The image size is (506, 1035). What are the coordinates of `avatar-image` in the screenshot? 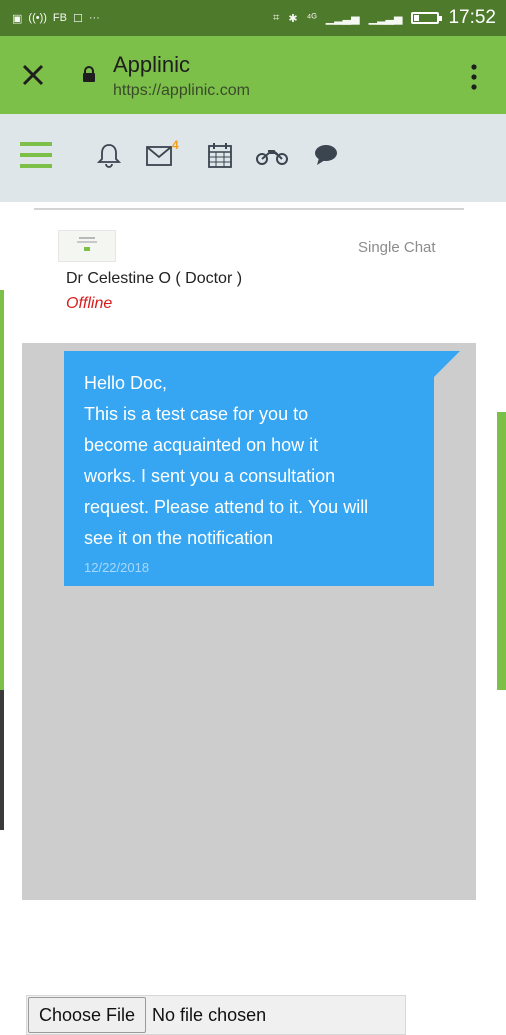 It's located at (87, 244).